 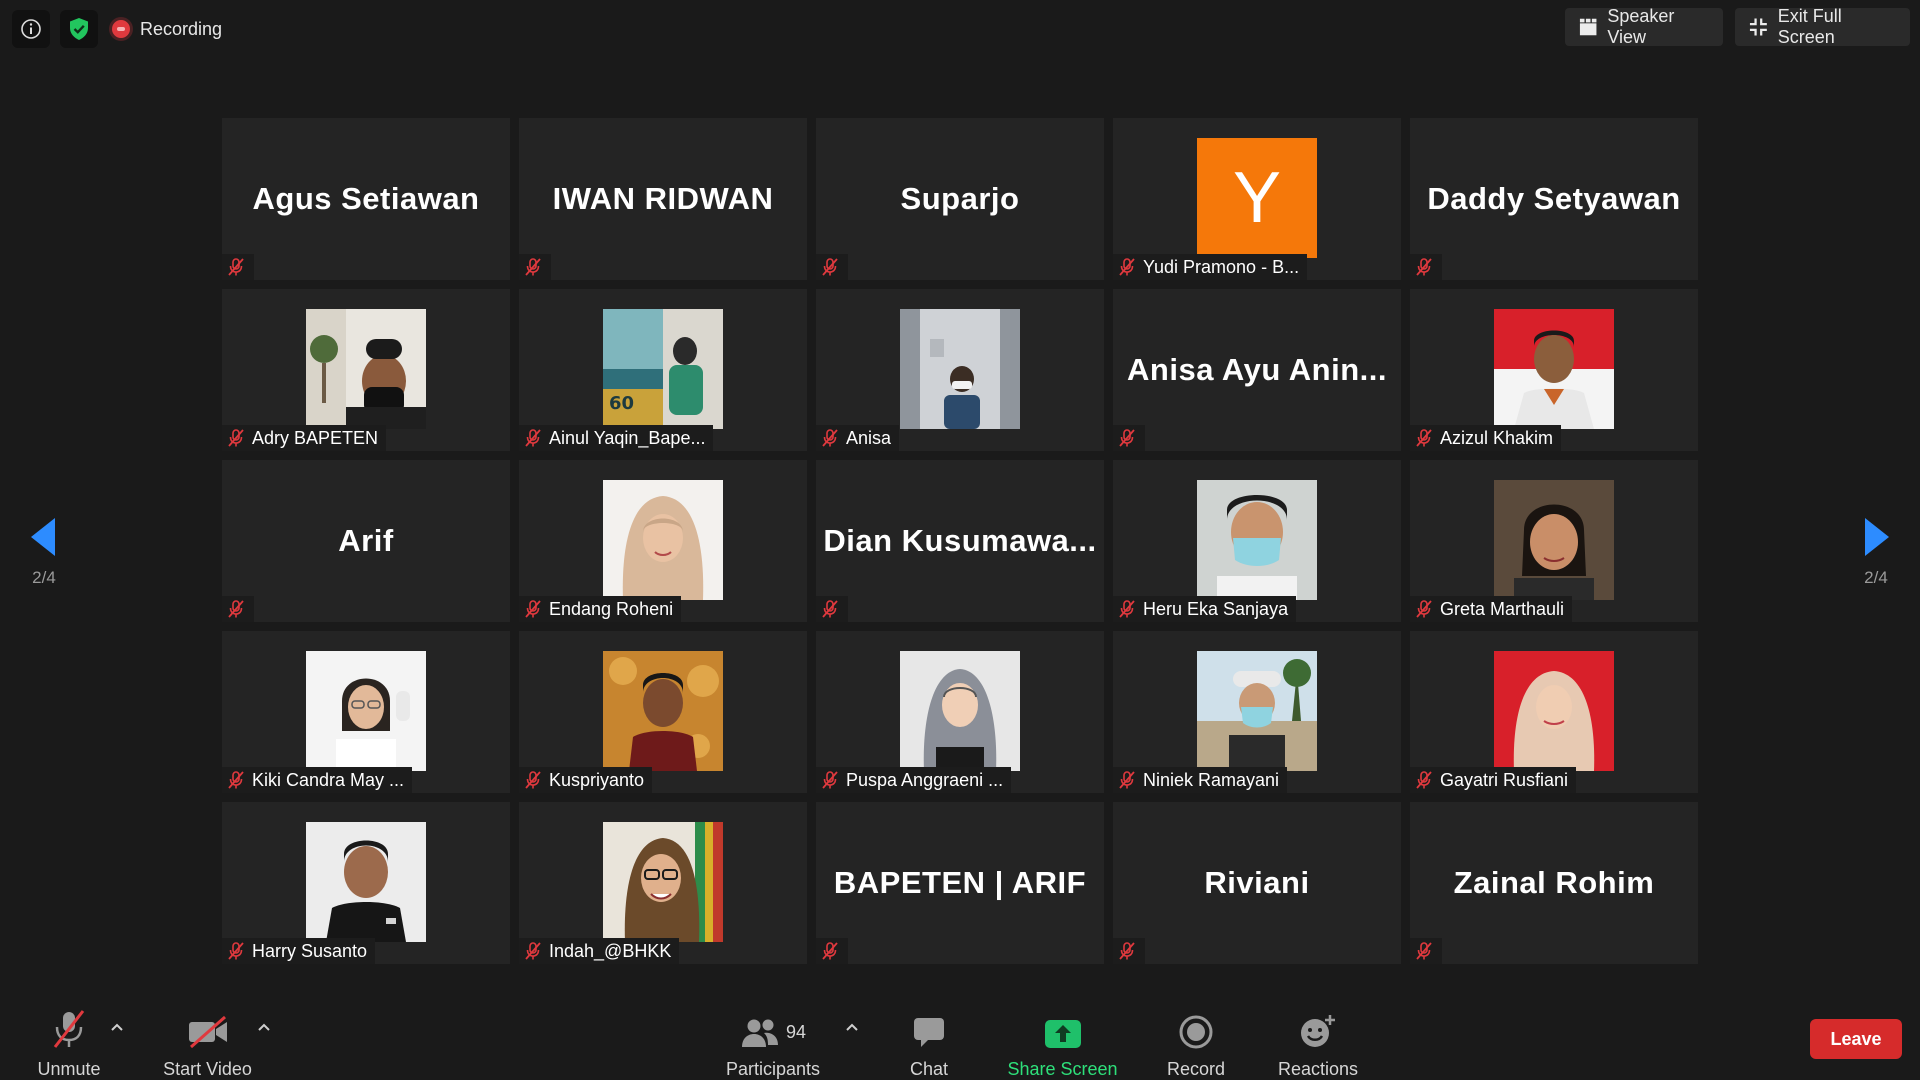 I want to click on participants-button: 94 Participants, so click(x=773, y=1030).